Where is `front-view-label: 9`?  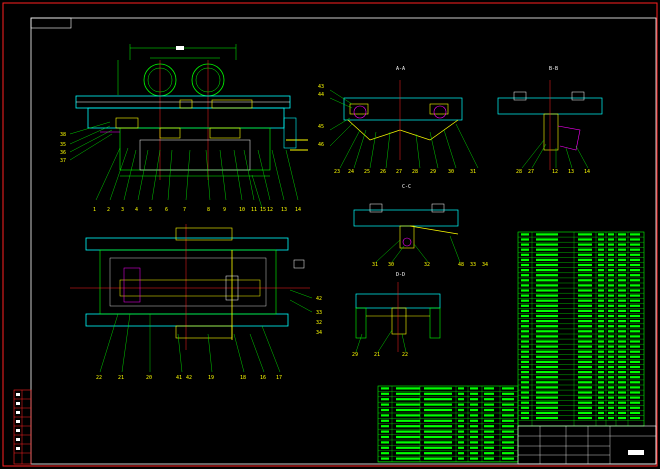 front-view-label: 9 is located at coordinates (224, 210).